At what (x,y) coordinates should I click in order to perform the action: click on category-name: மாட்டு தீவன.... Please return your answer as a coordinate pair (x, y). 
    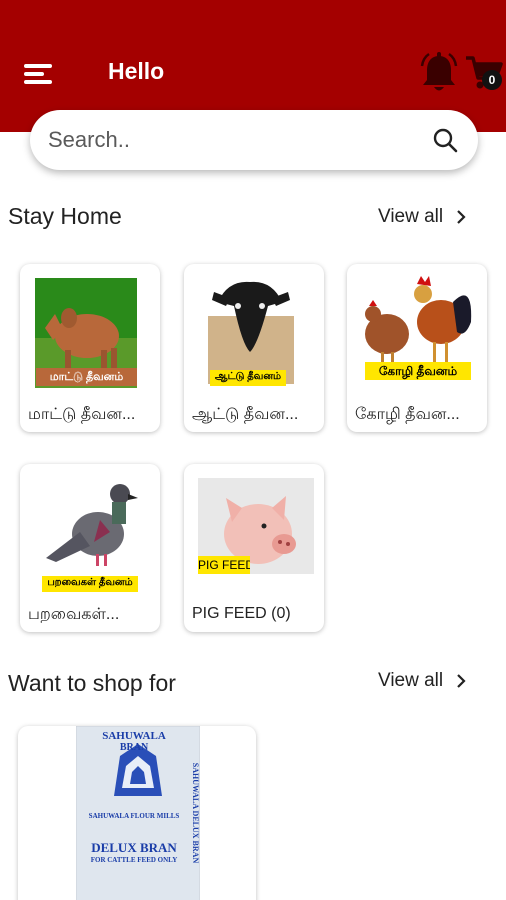
    Looking at the image, I should click on (82, 414).